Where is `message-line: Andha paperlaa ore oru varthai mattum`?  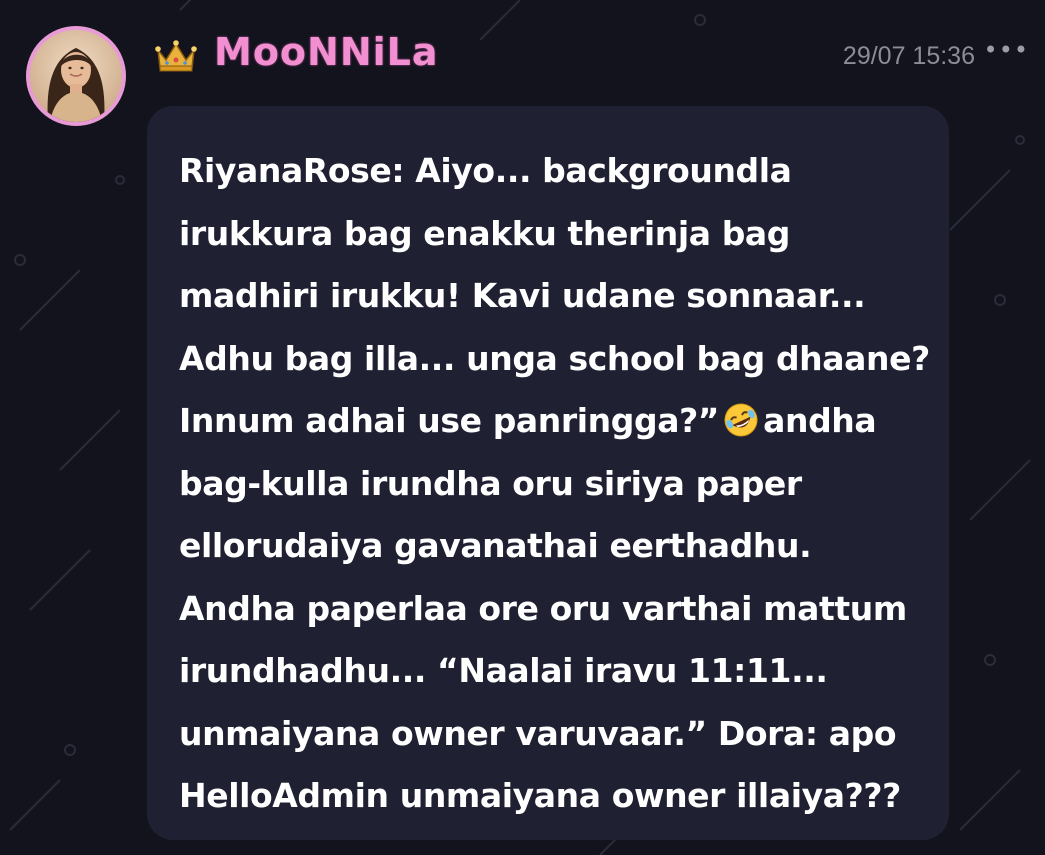
message-line: Andha paperlaa ore oru varthai mattum is located at coordinates (543, 608).